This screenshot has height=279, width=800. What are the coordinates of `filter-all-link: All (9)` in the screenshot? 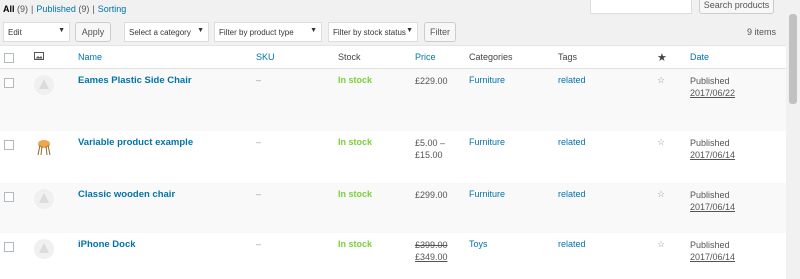 It's located at (15, 9).